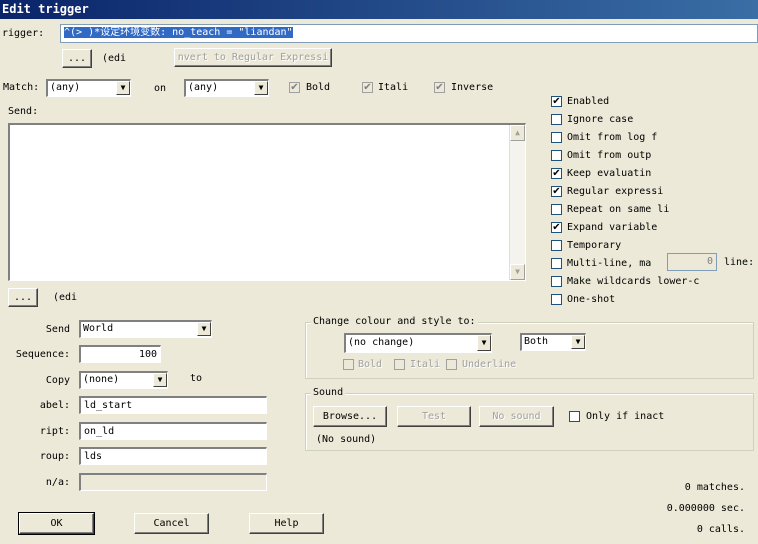  Describe the element at coordinates (556, 281) in the screenshot. I see `option-wildcards-lower-checkbox` at that location.